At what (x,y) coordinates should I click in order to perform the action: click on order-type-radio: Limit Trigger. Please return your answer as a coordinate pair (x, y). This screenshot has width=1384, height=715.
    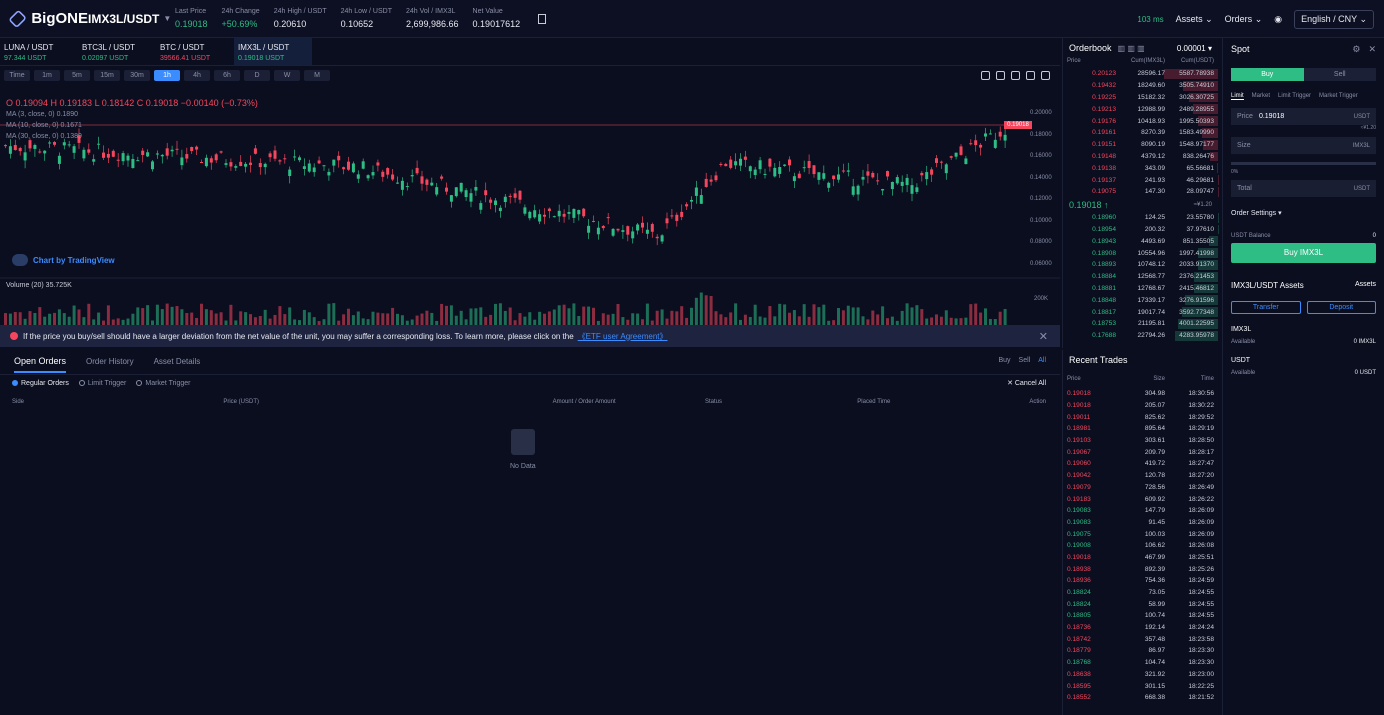
    Looking at the image, I should click on (102, 383).